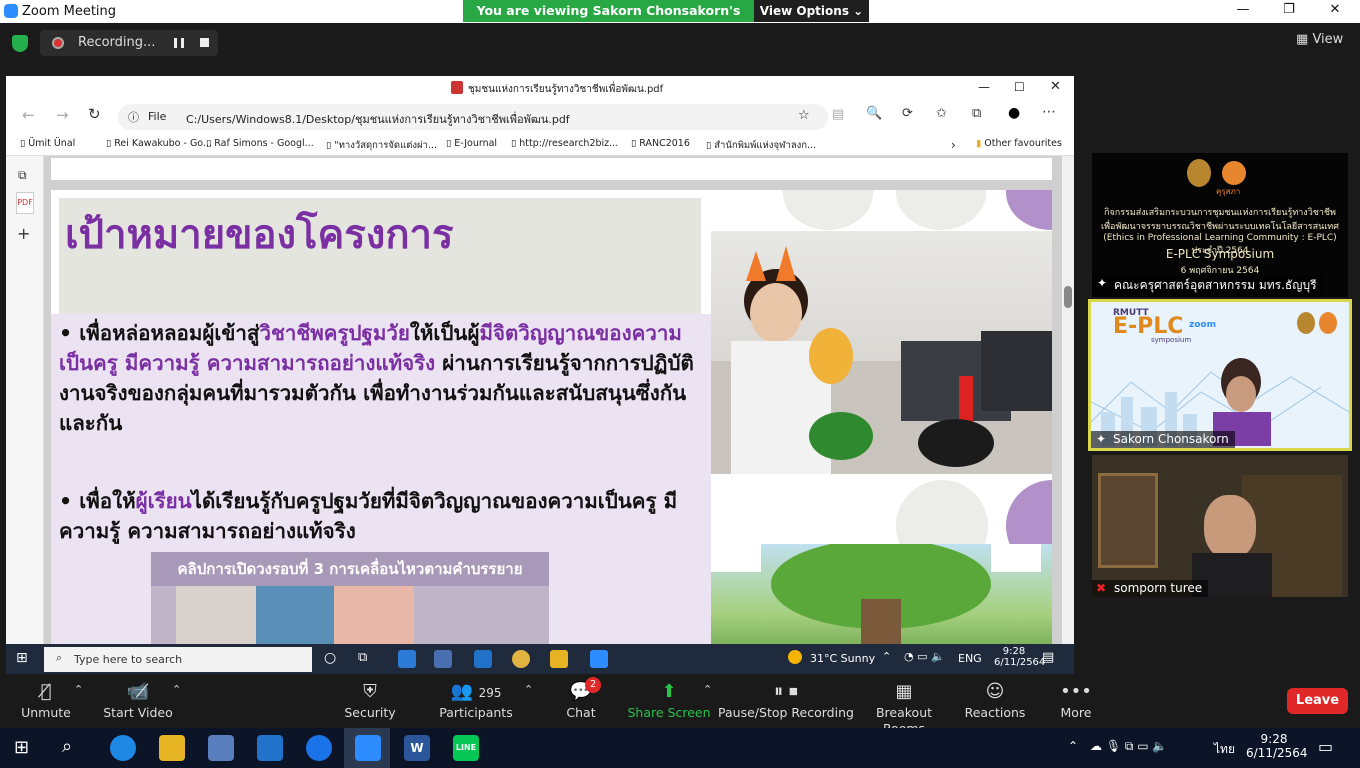  What do you see at coordinates (1019, 143) in the screenshot?
I see `other-favourites: ▮ Other favourites` at bounding box center [1019, 143].